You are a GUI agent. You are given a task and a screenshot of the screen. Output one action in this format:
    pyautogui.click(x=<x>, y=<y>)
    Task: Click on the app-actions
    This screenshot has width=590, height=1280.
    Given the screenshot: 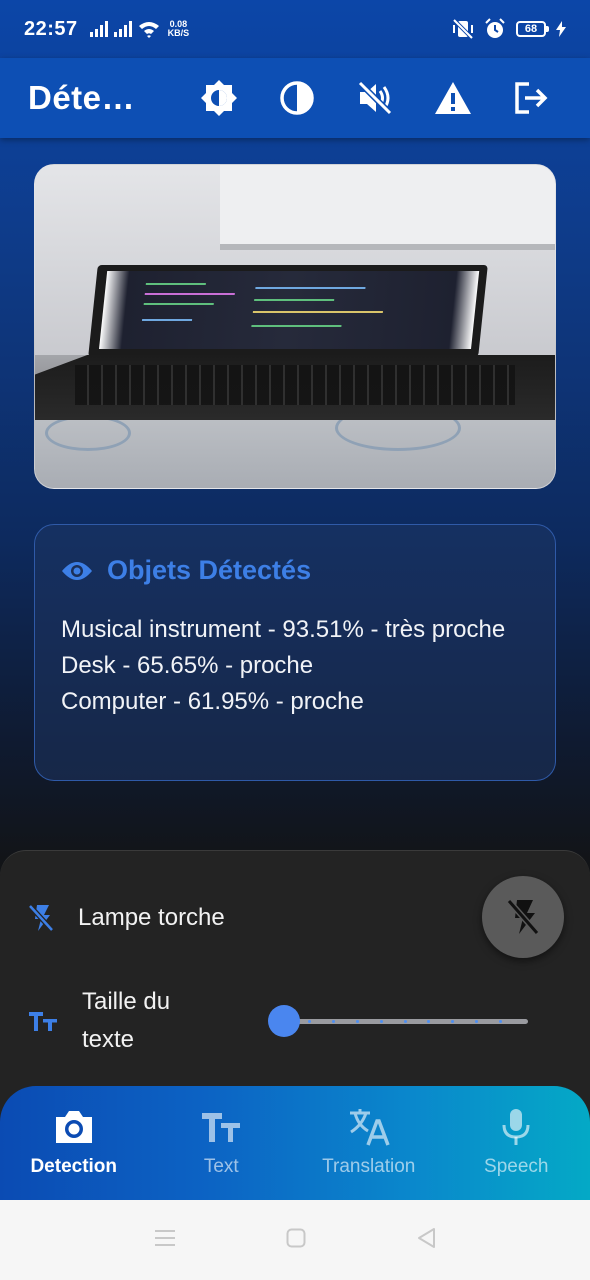 What is the action you would take?
    pyautogui.click(x=375, y=98)
    